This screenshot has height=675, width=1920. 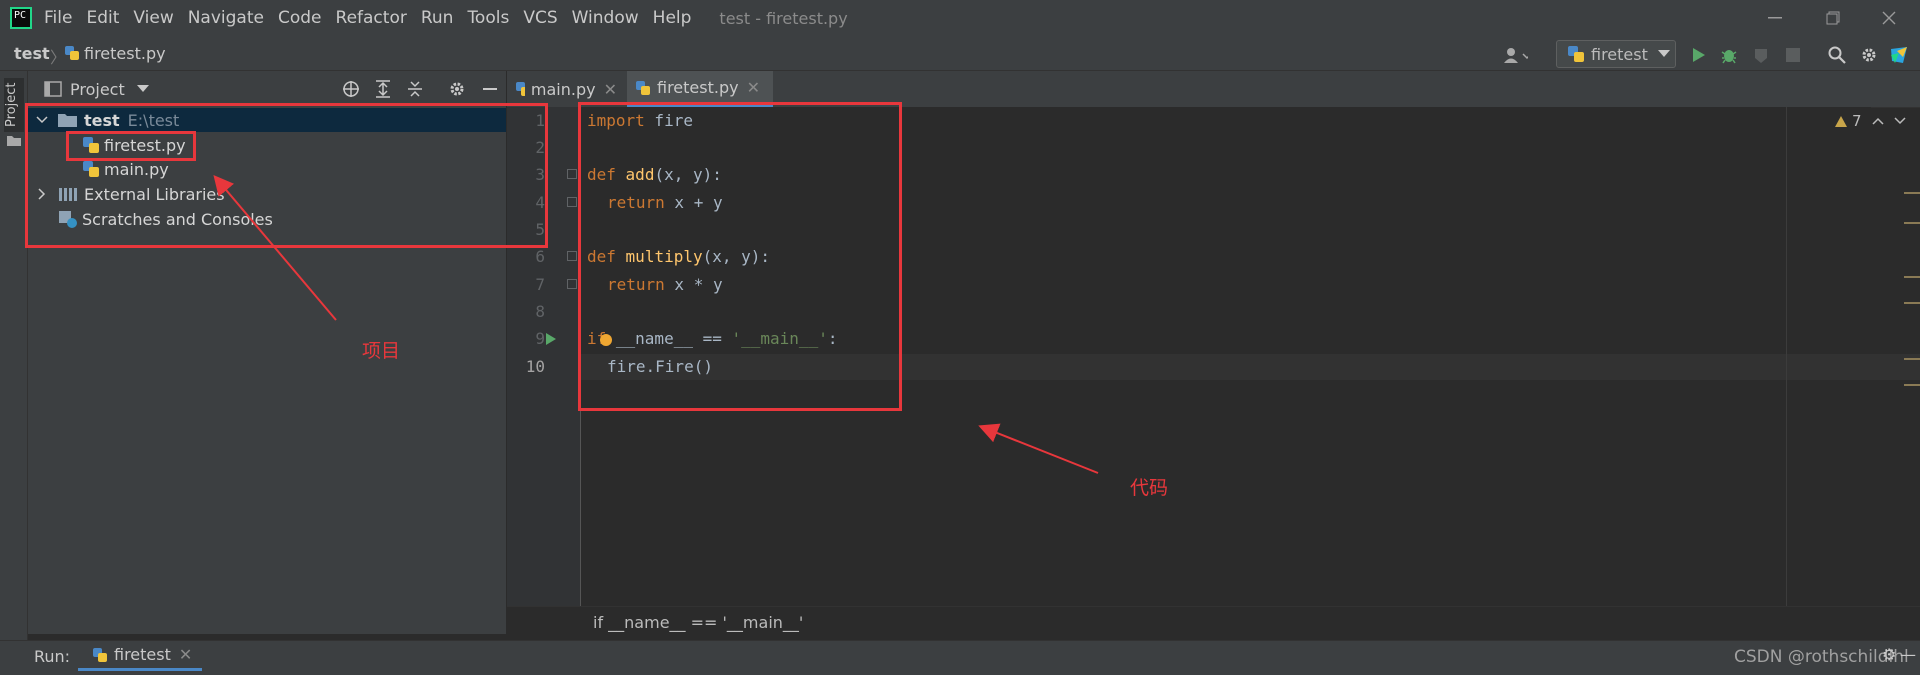 What do you see at coordinates (1149, 488) in the screenshot?
I see `annotation-label-code: 代码` at bounding box center [1149, 488].